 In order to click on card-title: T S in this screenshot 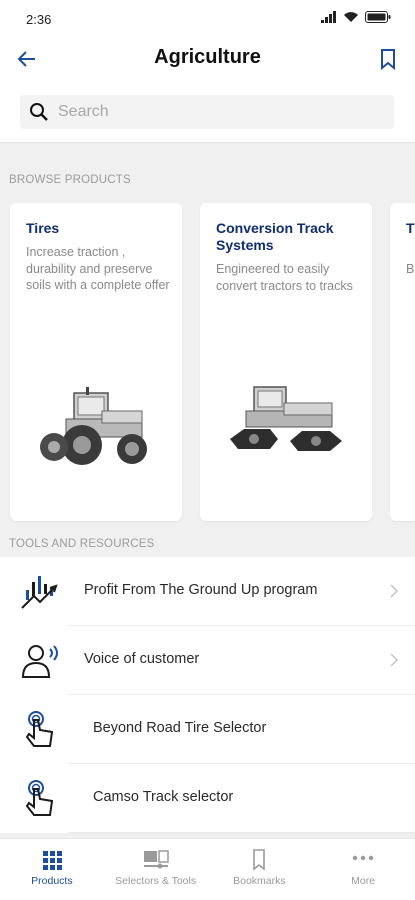, I will do `click(410, 228)`.